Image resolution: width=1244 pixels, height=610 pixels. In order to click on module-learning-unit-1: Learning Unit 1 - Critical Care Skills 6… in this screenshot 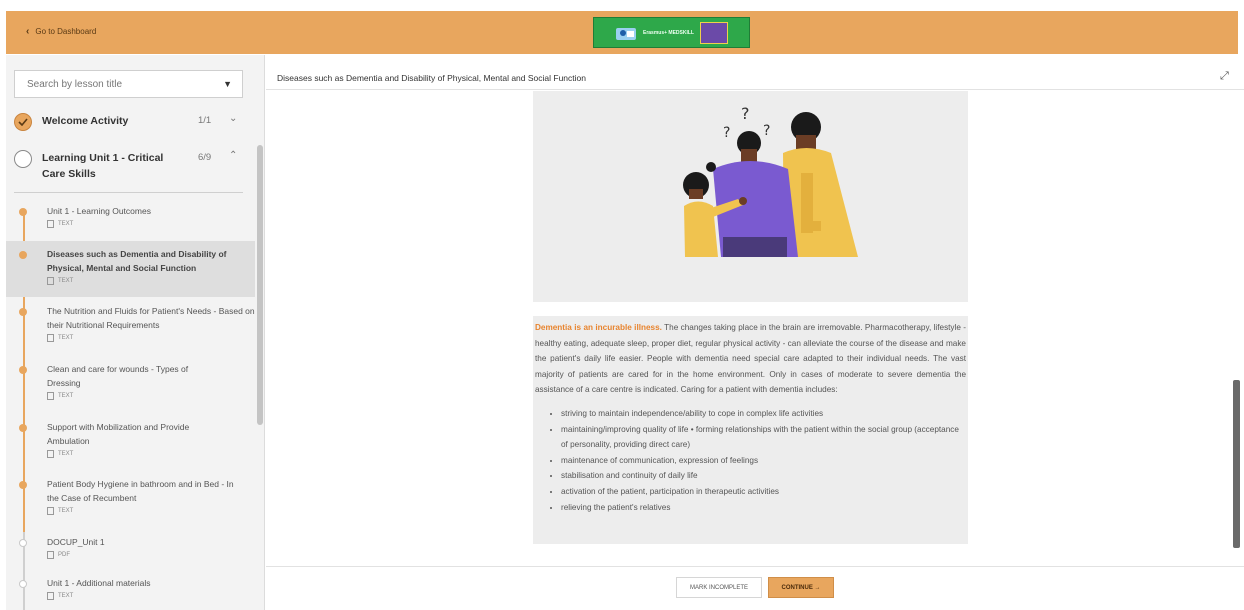, I will do `click(130, 166)`.